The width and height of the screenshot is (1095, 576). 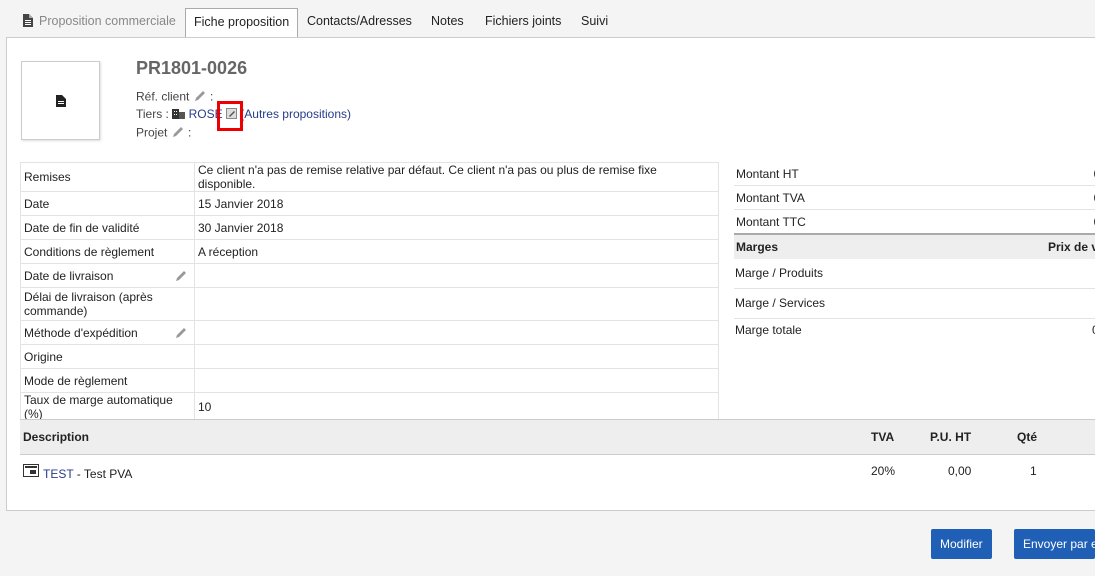 I want to click on tab-suivi: Suivi, so click(x=594, y=22).